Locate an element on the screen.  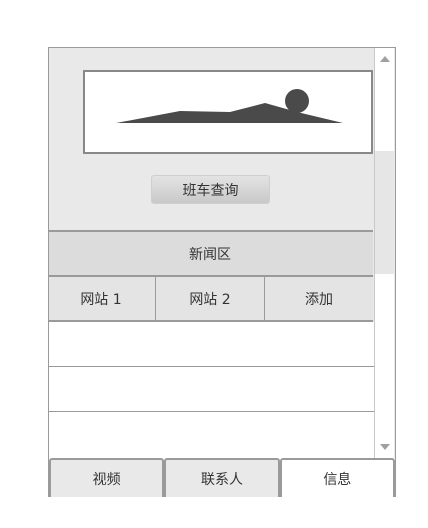
tab-site-2: 网站 2 is located at coordinates (210, 298).